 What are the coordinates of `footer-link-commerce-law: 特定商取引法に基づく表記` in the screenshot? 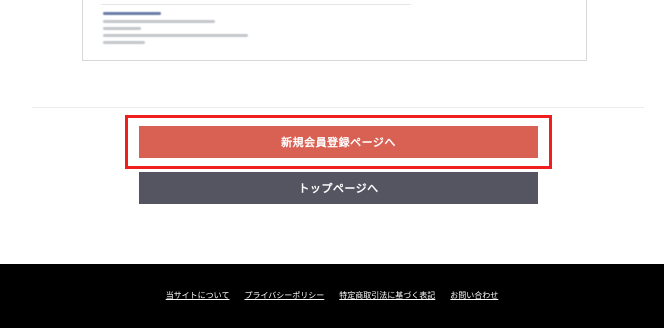 It's located at (387, 295).